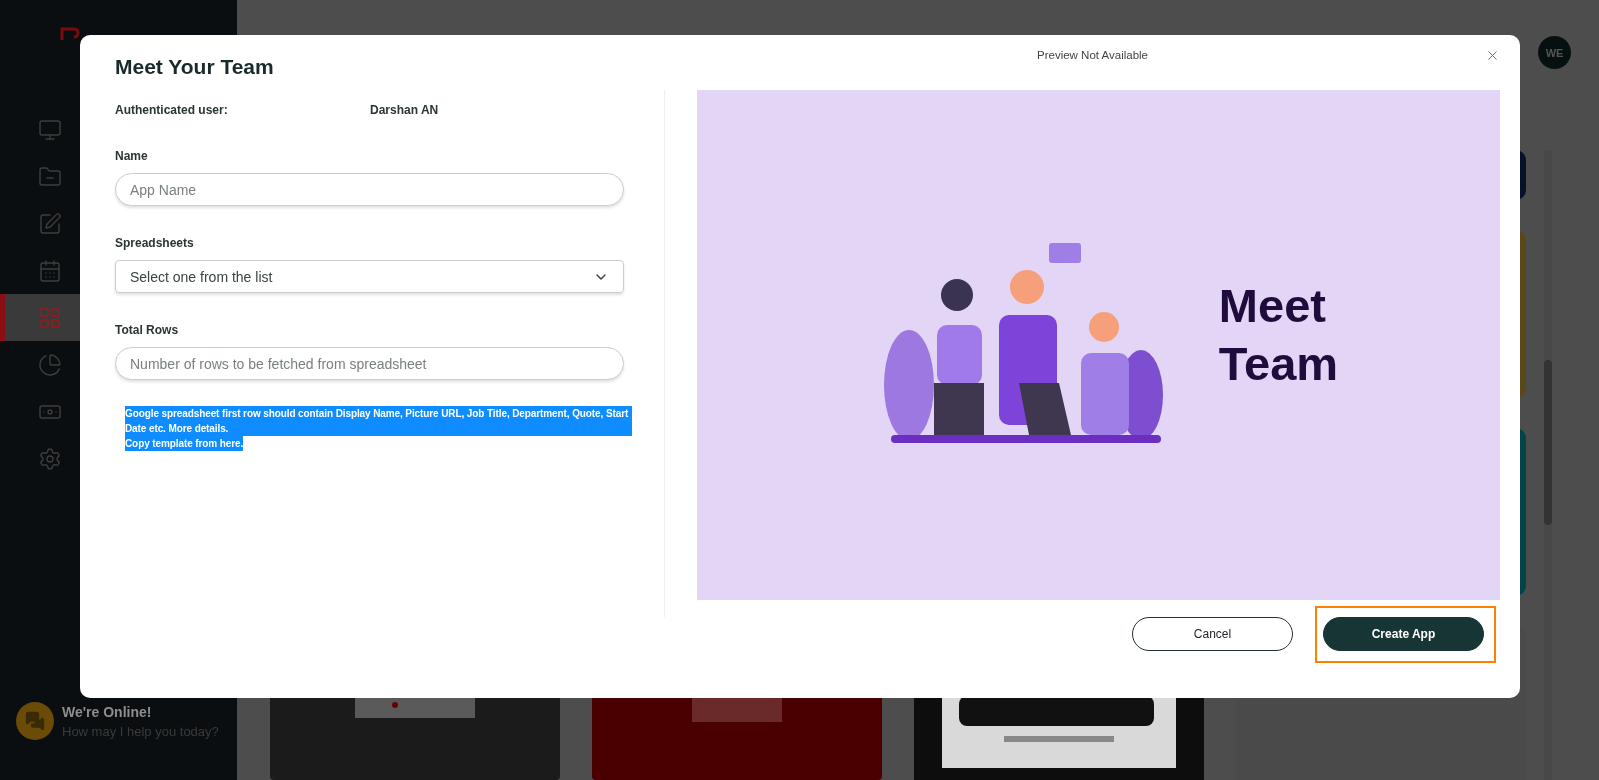 Image resolution: width=1599 pixels, height=780 pixels. Describe the element at coordinates (107, 711) in the screenshot. I see `chat-title: We're Online!` at that location.